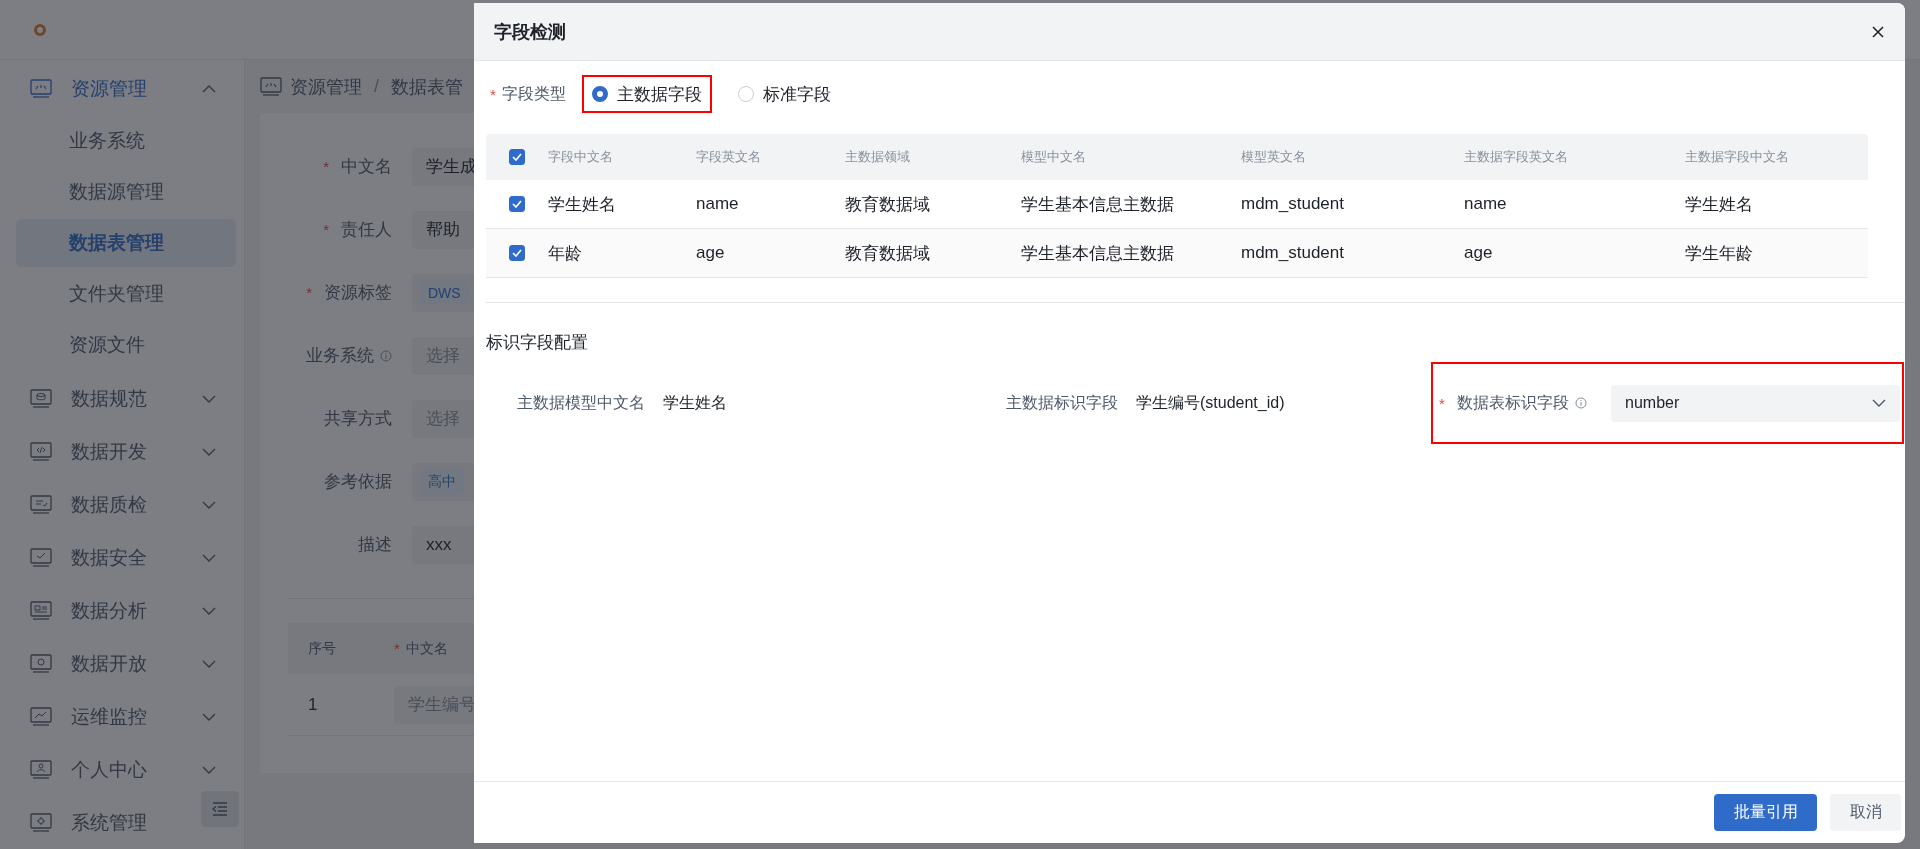  Describe the element at coordinates (126, 345) in the screenshot. I see `submenu-item: 资源文件` at that location.